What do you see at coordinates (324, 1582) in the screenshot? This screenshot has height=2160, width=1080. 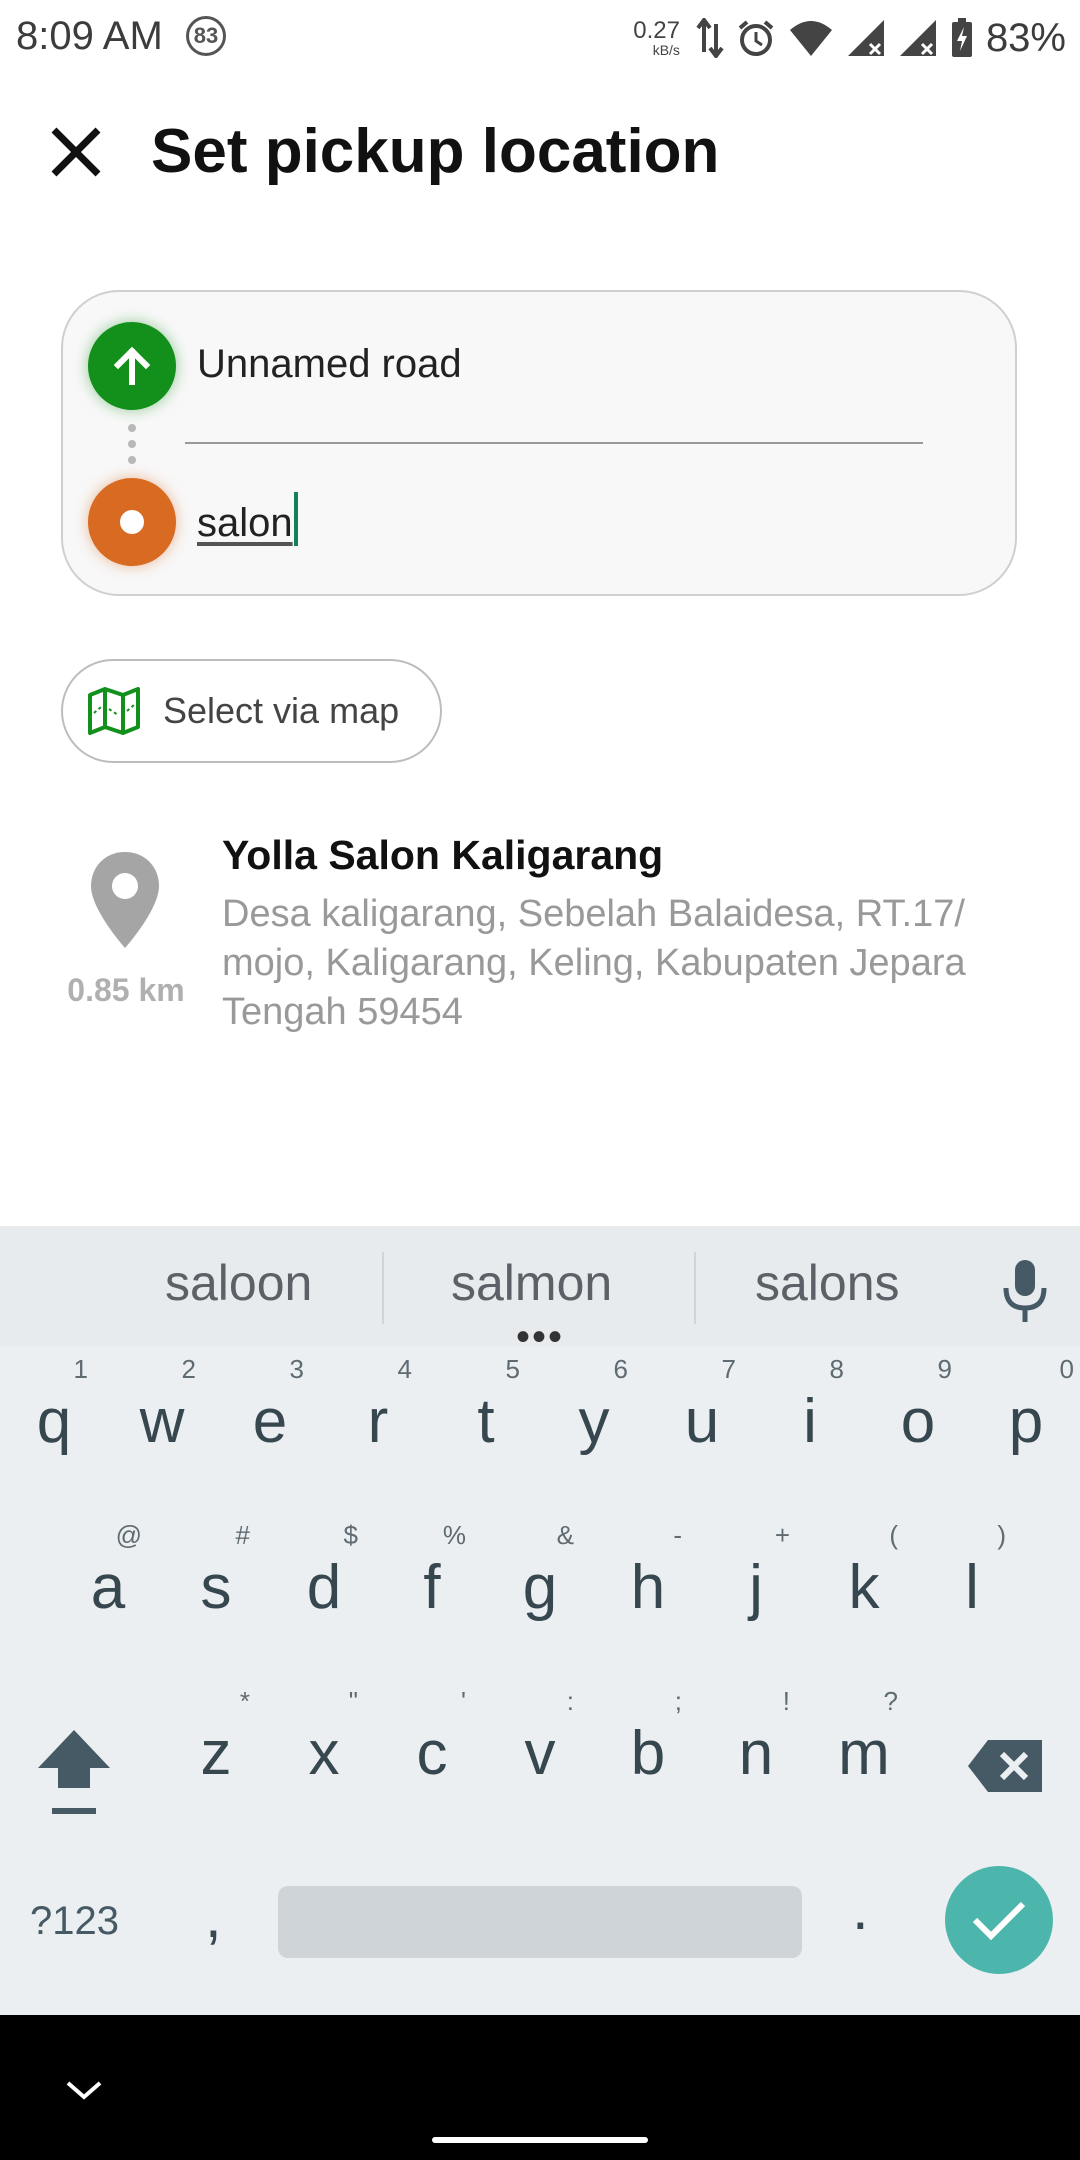 I see `key-d: $ d` at bounding box center [324, 1582].